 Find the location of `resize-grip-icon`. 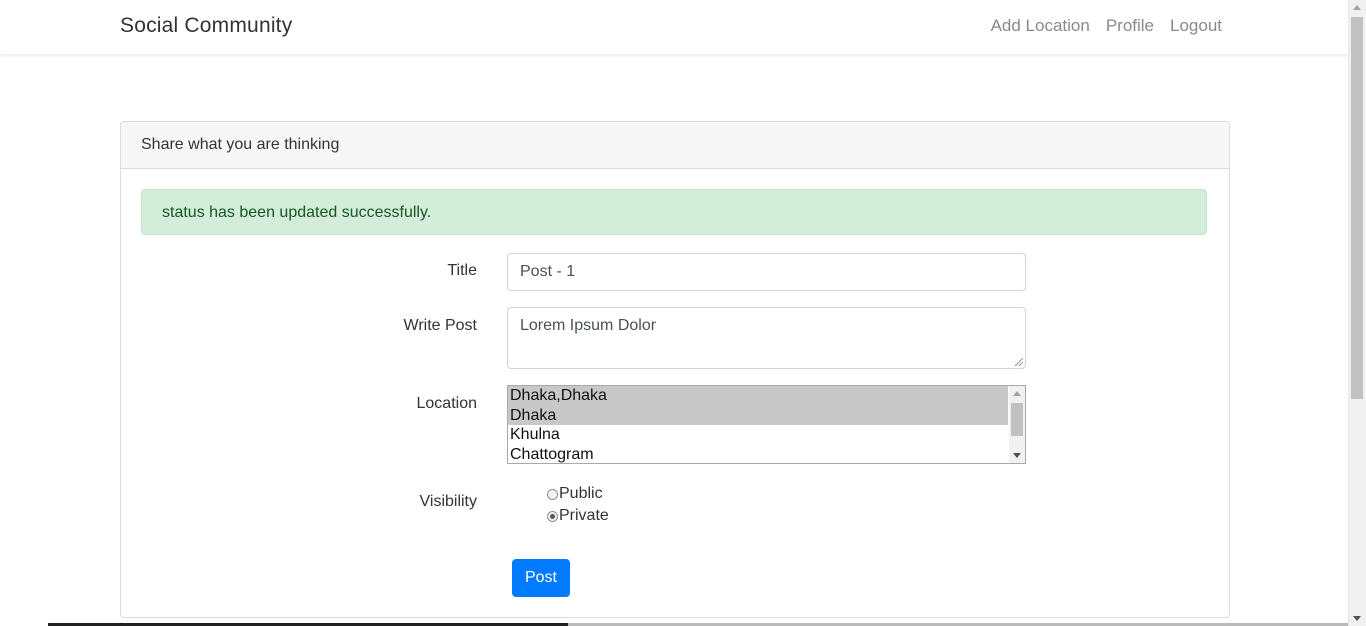

resize-grip-icon is located at coordinates (1019, 362).